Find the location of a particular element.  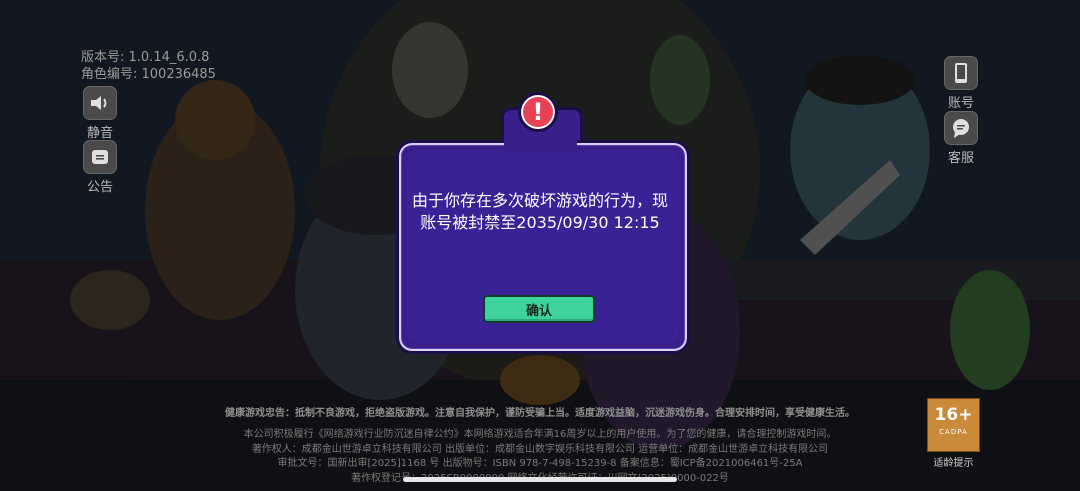

mute-label: 静音 is located at coordinates (99, 133).